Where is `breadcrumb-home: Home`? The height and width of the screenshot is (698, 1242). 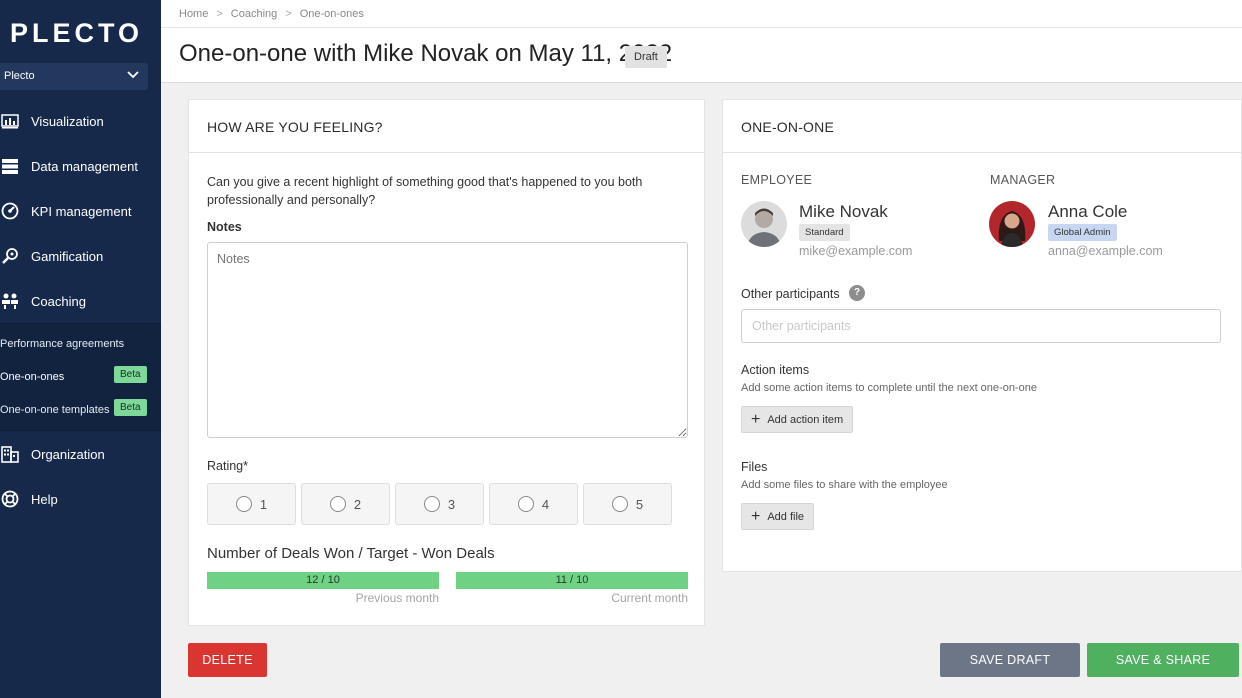
breadcrumb-home: Home is located at coordinates (193, 14).